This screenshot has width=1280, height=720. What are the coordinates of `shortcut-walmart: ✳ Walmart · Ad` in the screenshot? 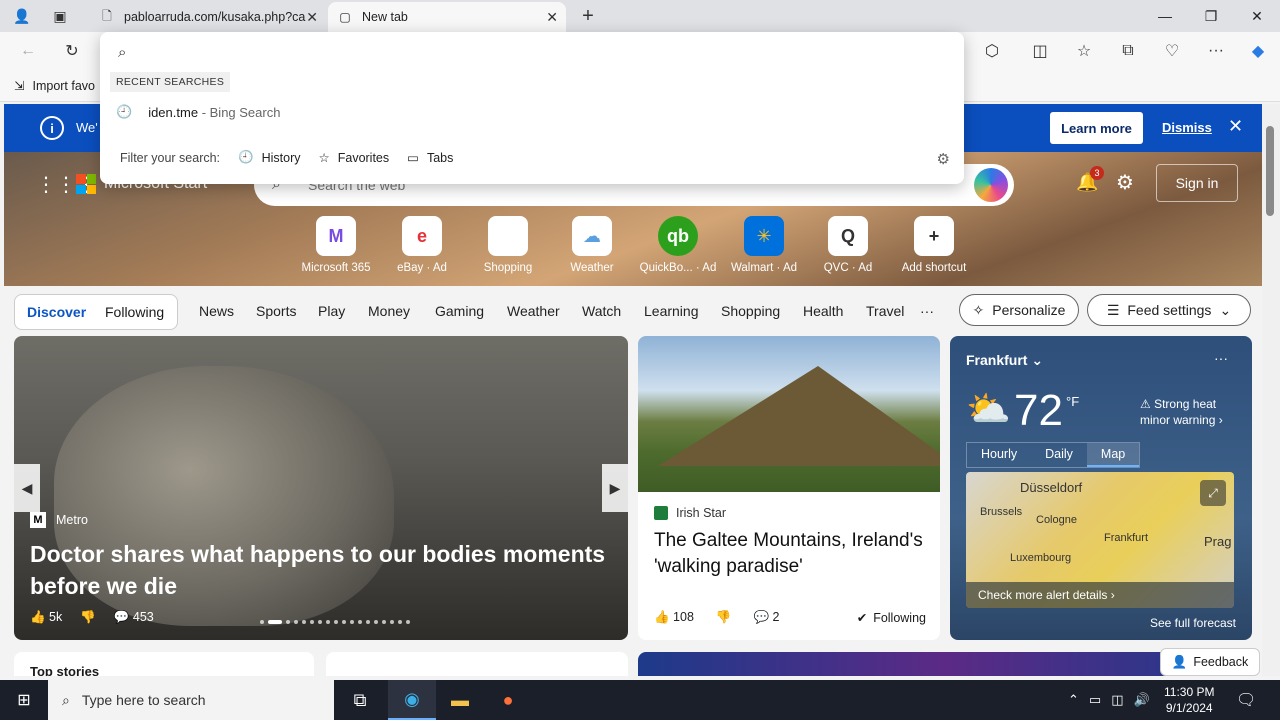 It's located at (764, 245).